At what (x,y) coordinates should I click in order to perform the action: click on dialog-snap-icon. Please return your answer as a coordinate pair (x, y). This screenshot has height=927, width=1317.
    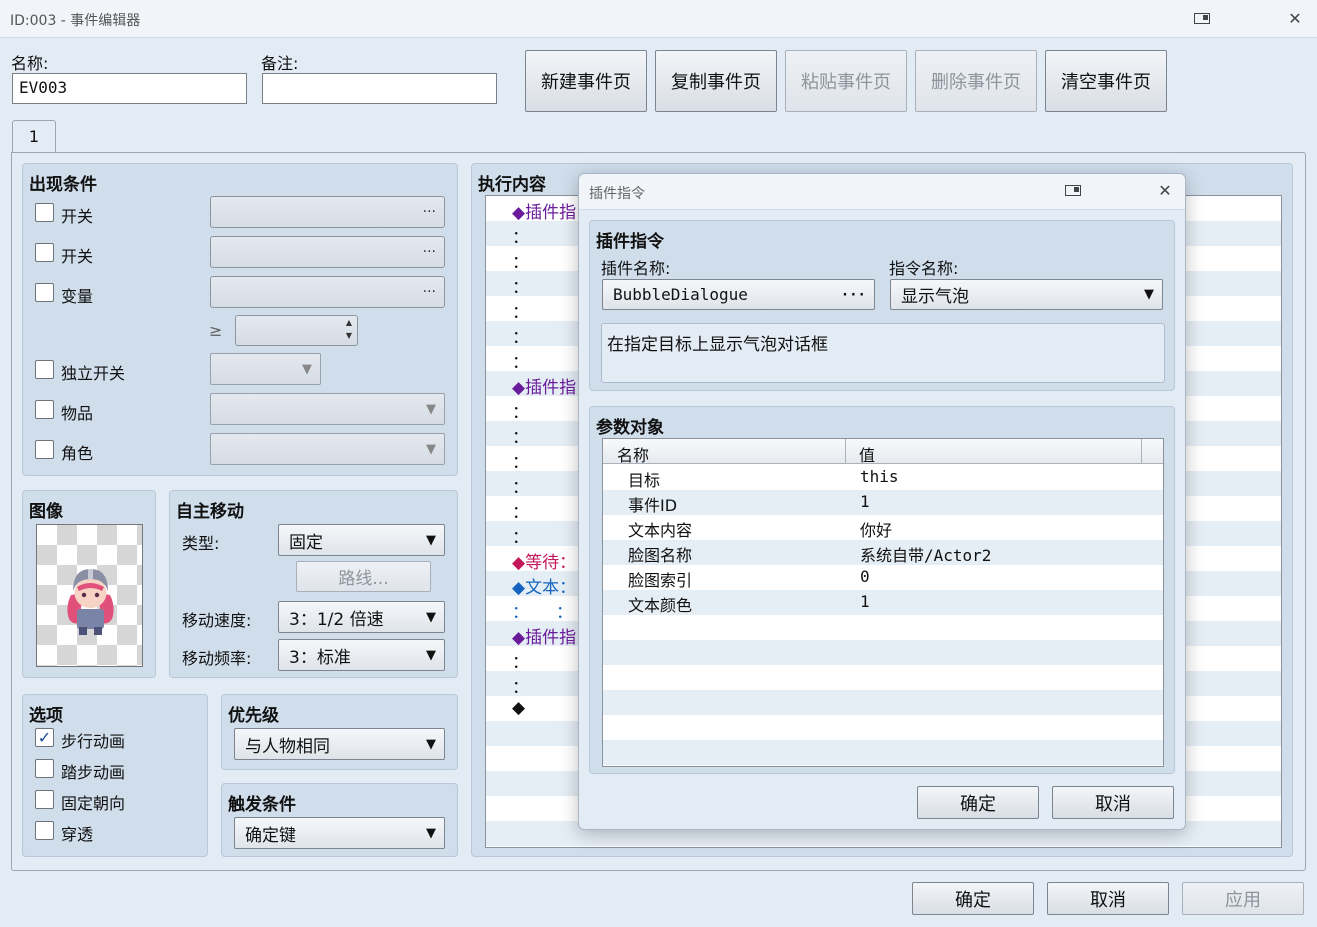
    Looking at the image, I should click on (1073, 191).